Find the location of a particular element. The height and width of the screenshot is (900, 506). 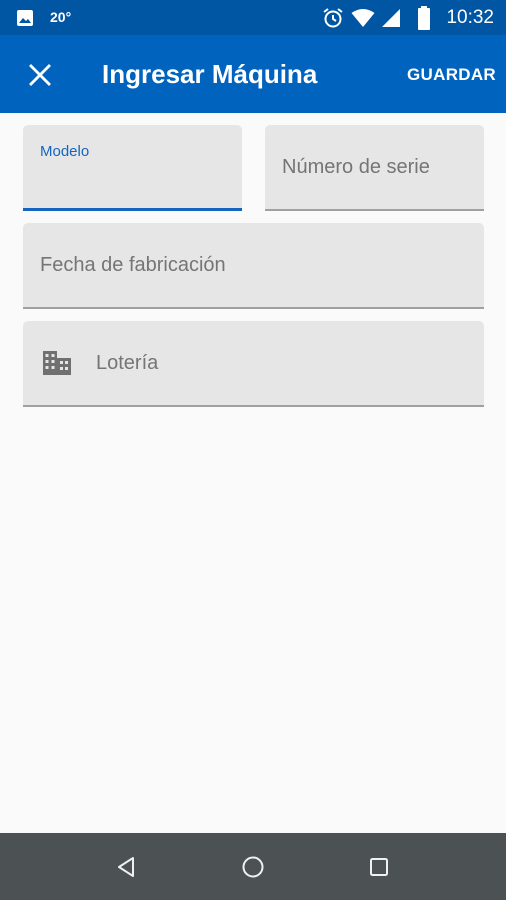

loteria-placeholder: Lotería is located at coordinates (127, 363).